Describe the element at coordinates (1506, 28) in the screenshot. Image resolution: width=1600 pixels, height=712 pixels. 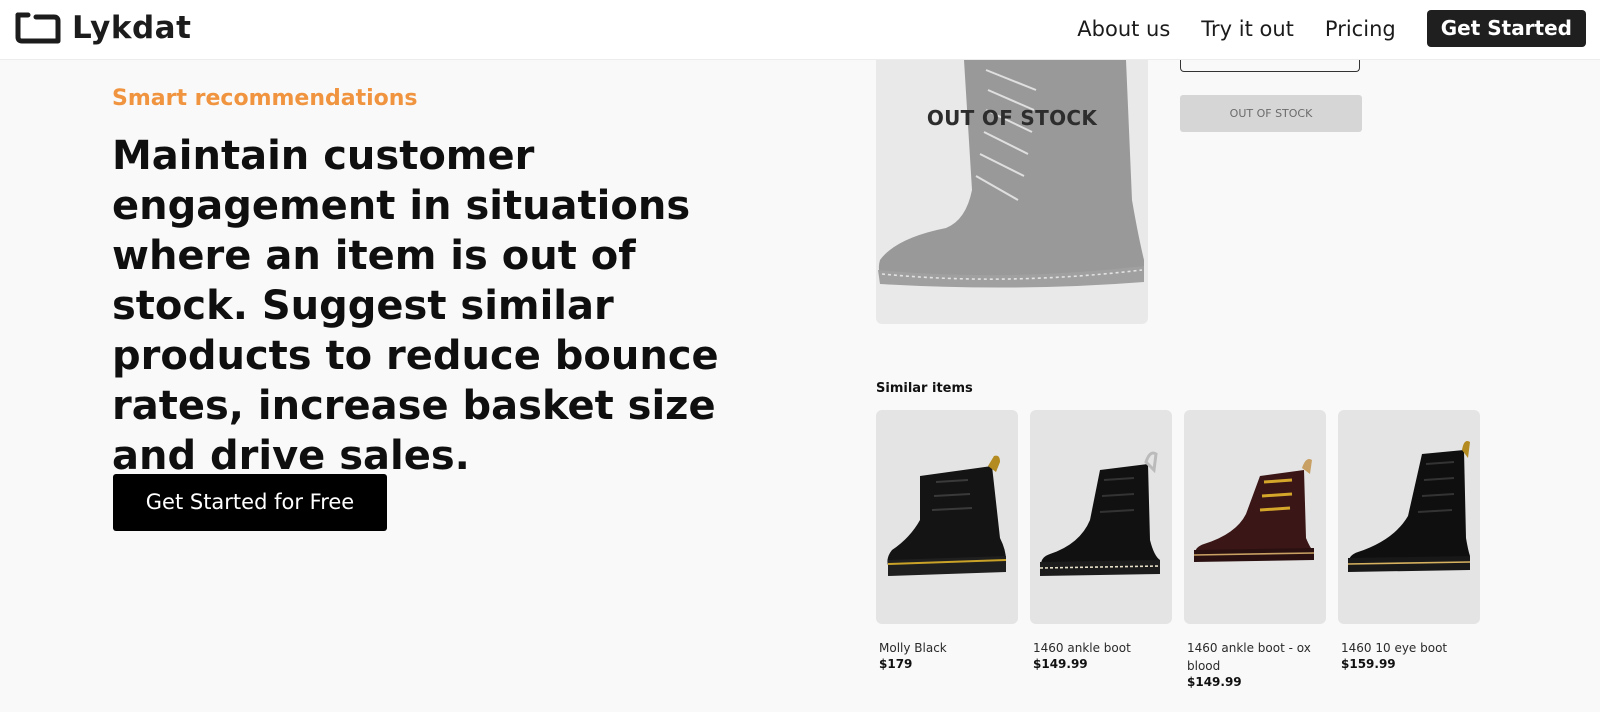
I see `get-started-button: Get Started` at that location.